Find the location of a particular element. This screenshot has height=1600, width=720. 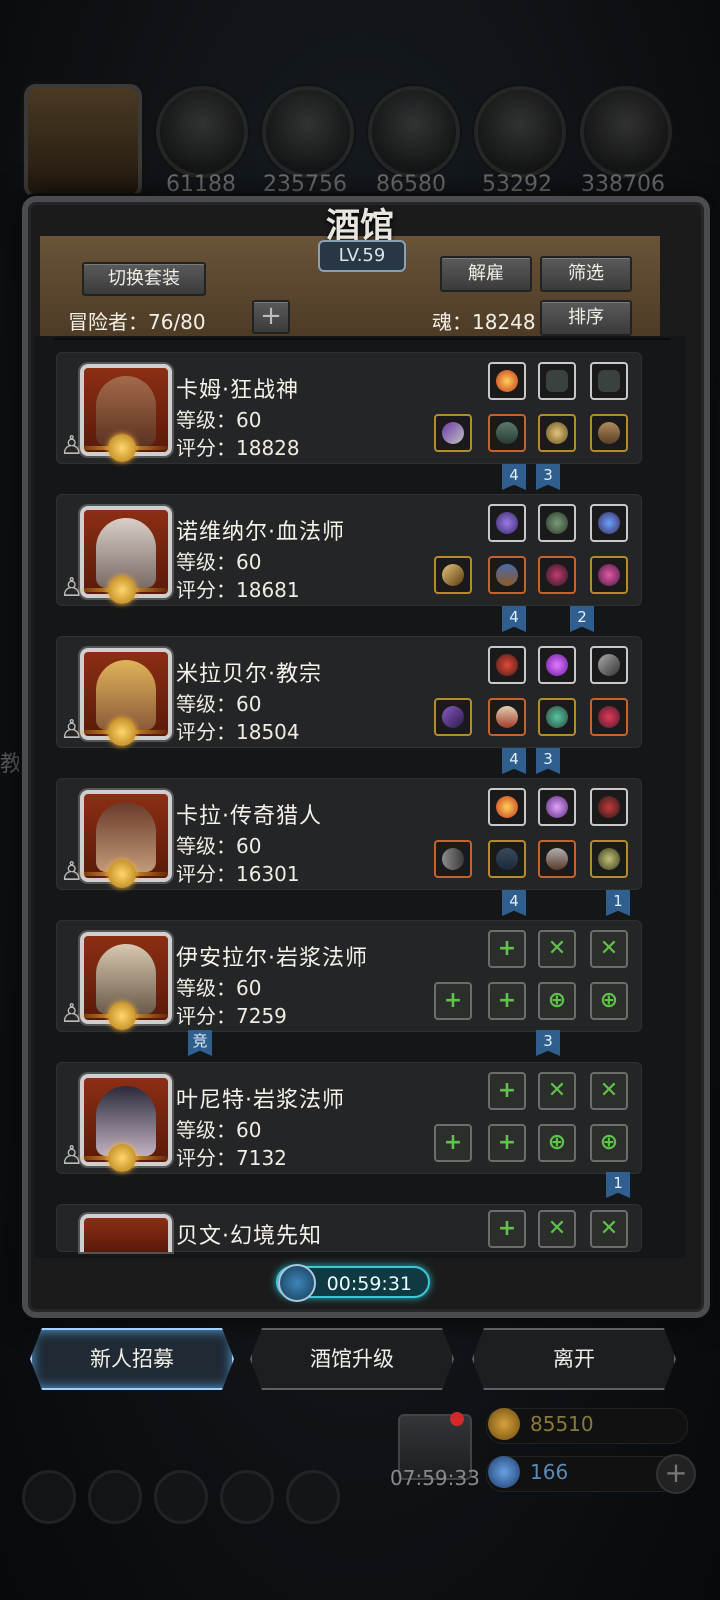

axe-weapon-icon is located at coordinates (453, 433).